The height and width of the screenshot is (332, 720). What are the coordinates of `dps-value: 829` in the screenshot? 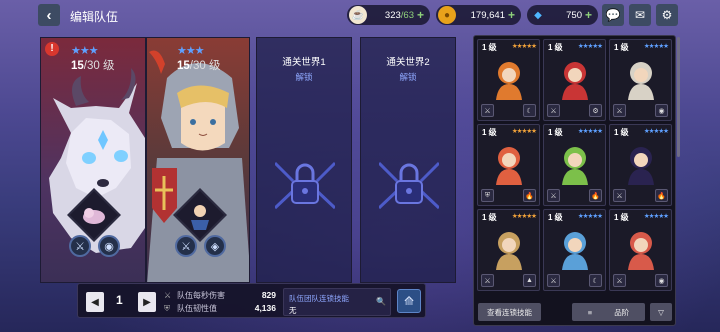 It's located at (268, 295).